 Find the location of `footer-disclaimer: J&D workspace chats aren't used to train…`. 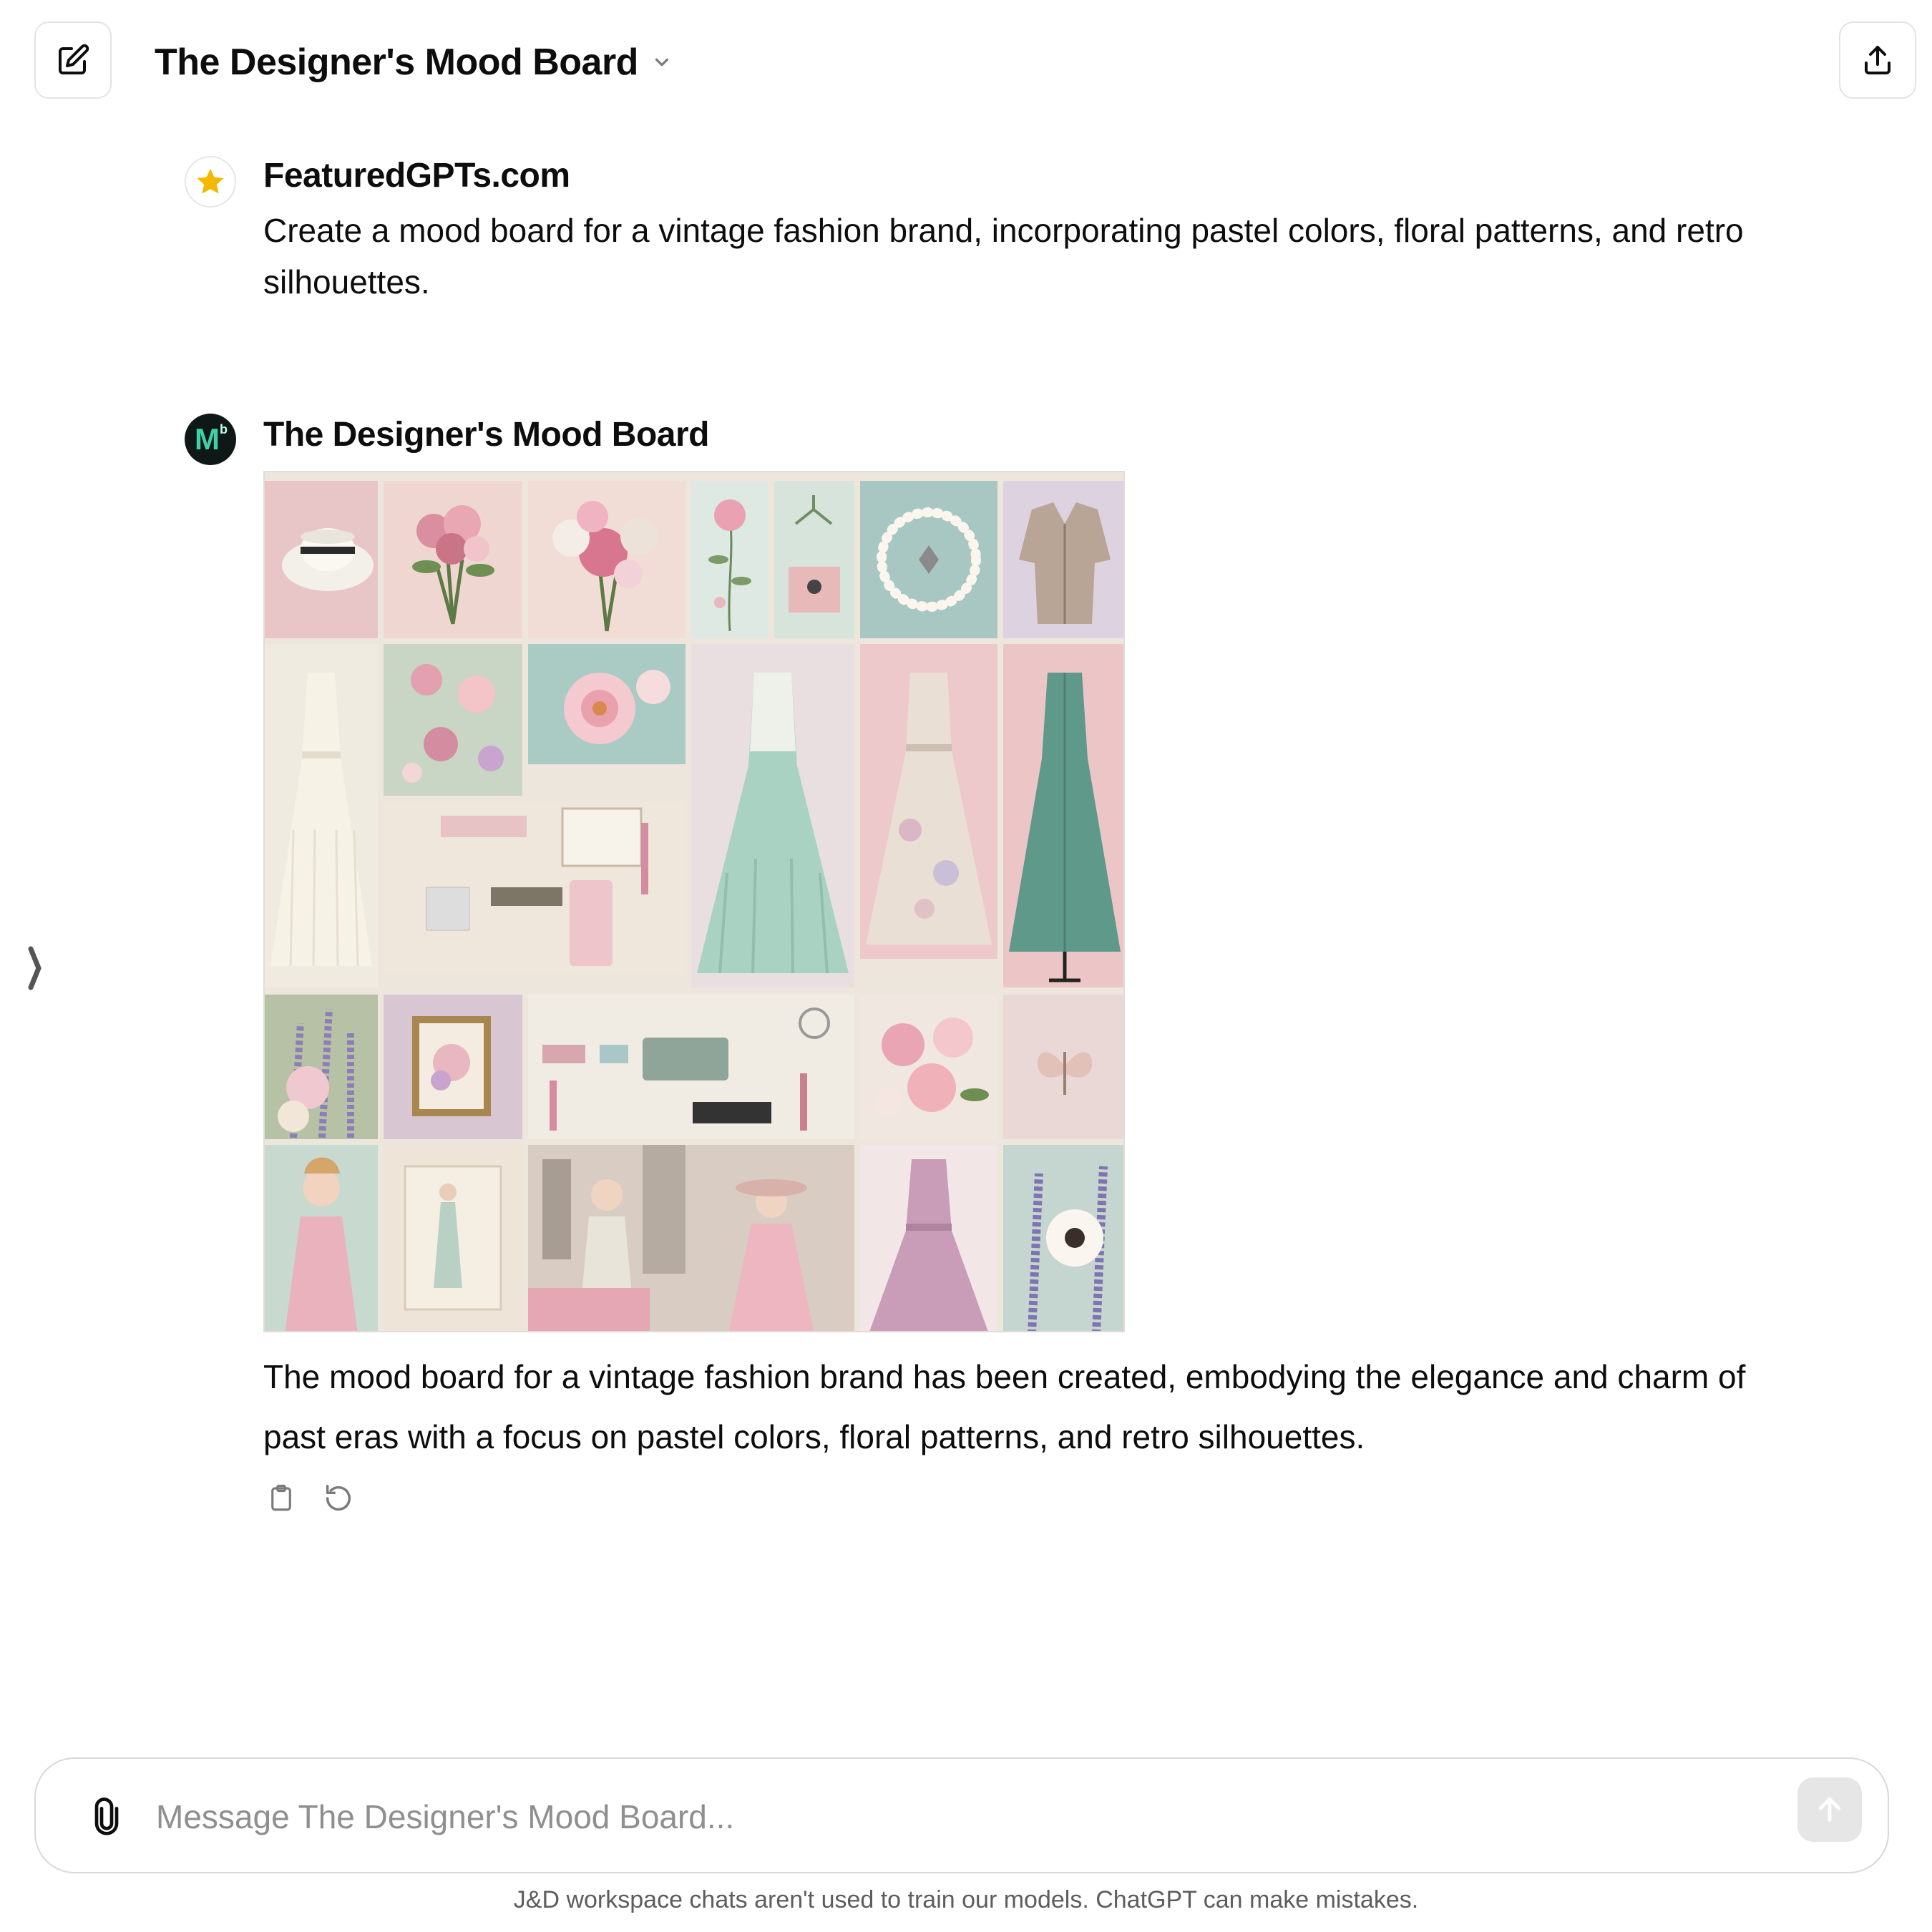

footer-disclaimer: J&D workspace chats aren't used to train… is located at coordinates (966, 1899).